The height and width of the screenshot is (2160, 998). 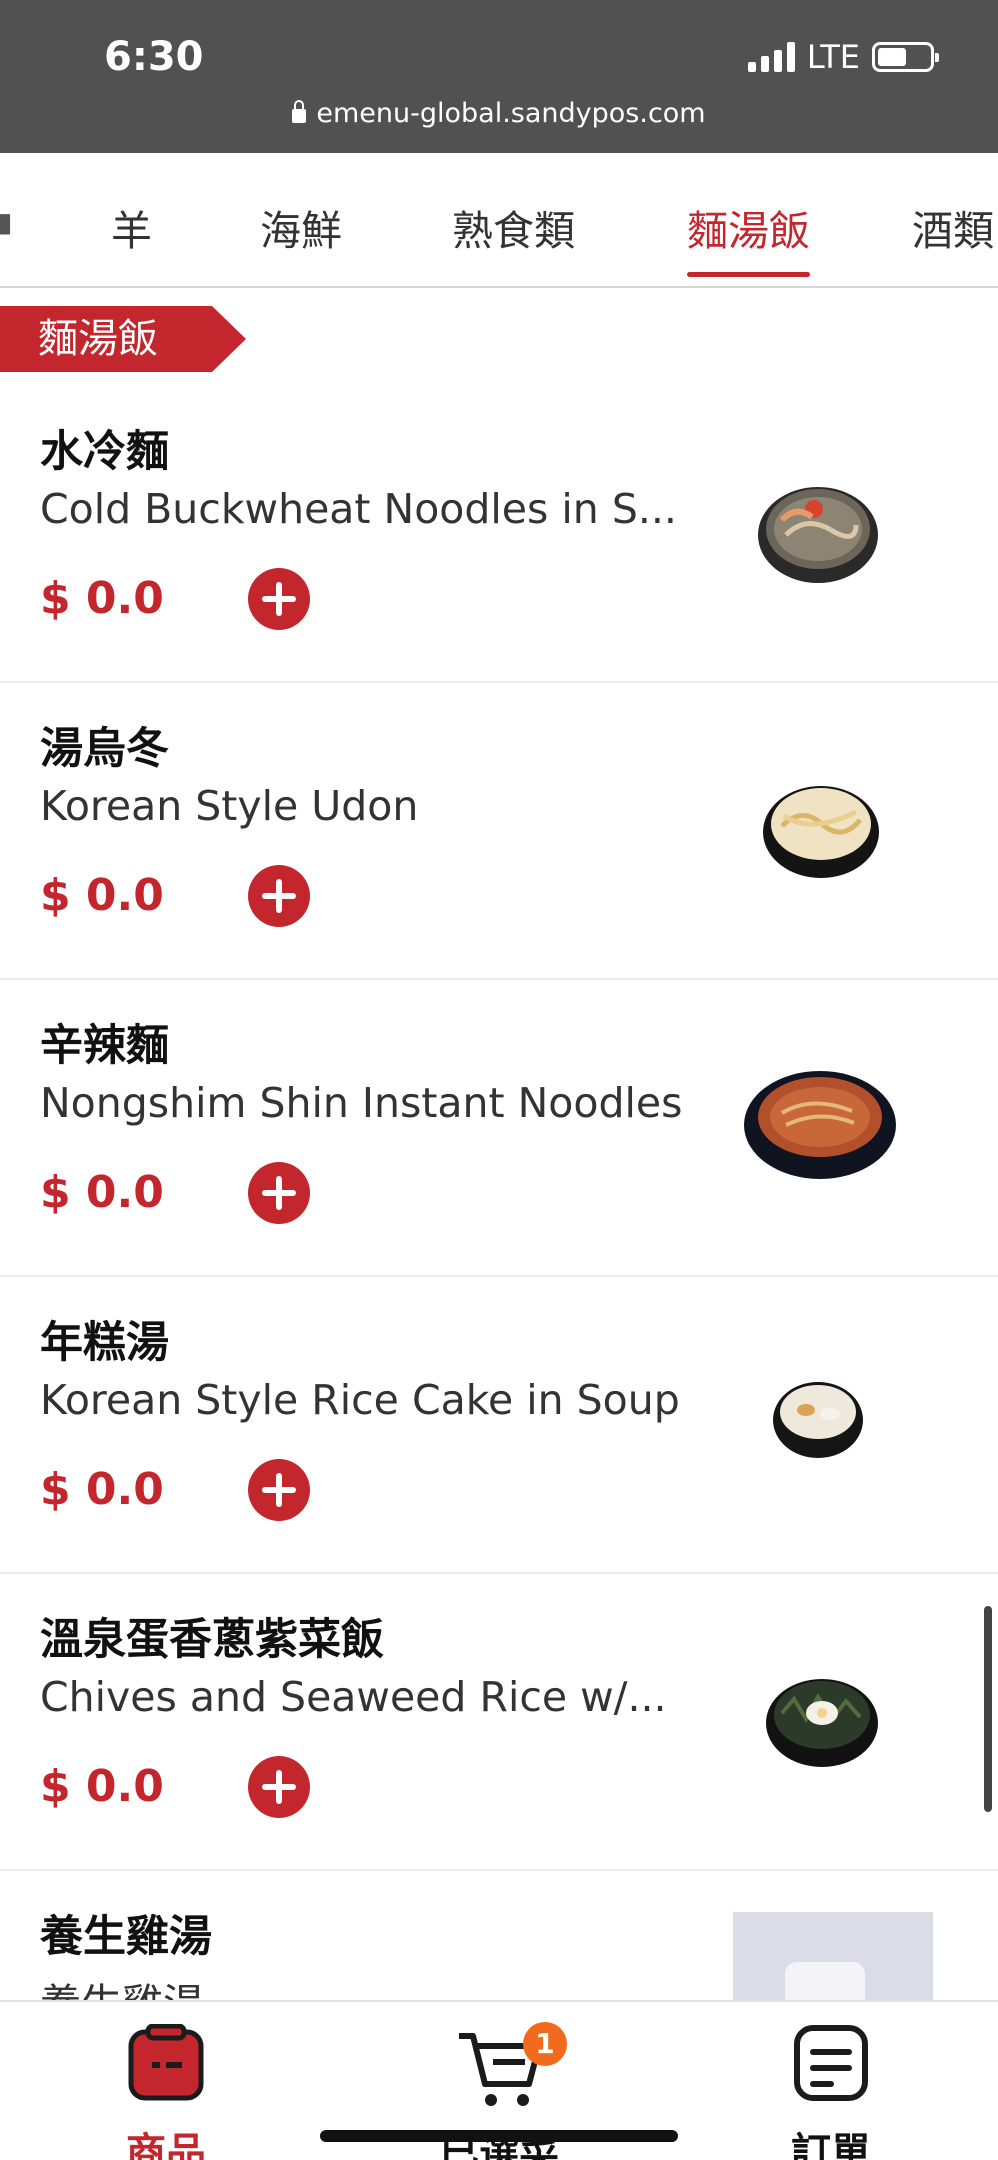 What do you see at coordinates (166, 2145) in the screenshot?
I see `nav-products-label: 商品` at bounding box center [166, 2145].